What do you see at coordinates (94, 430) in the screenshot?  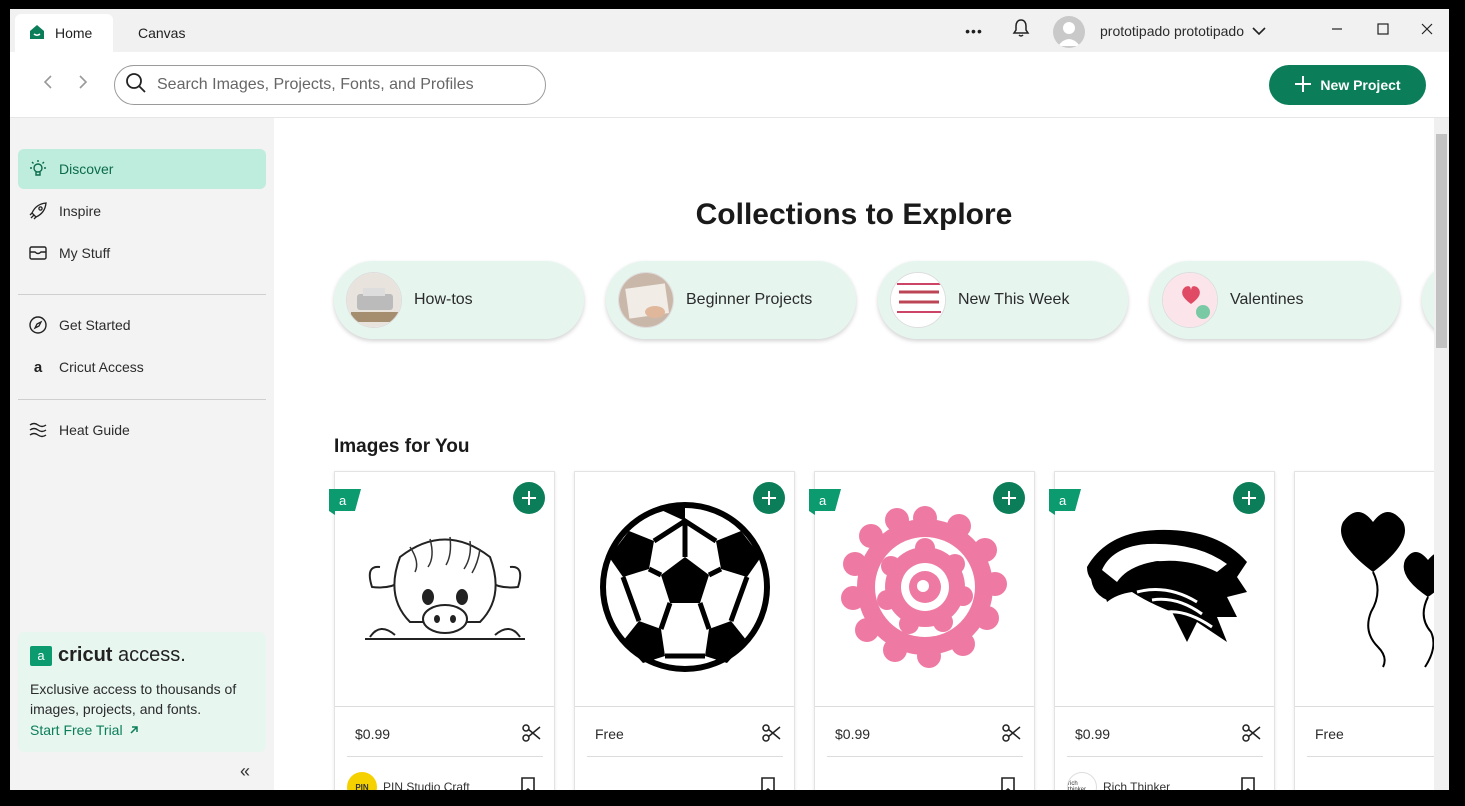 I see `sidebar-item-label: Heat Guide` at bounding box center [94, 430].